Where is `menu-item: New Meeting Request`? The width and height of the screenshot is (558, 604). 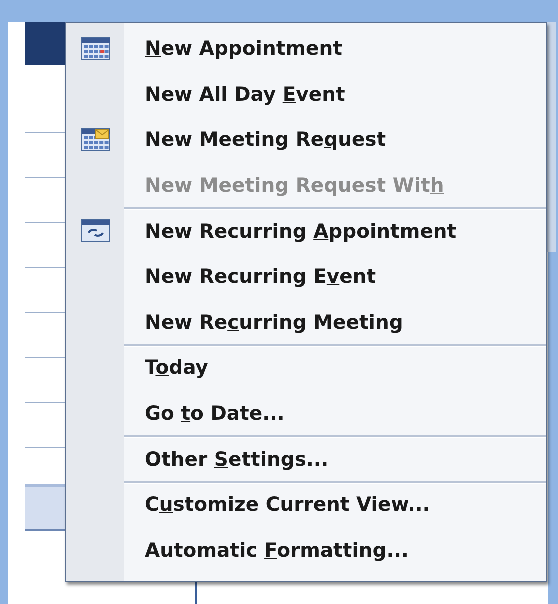 menu-item: New Meeting Request is located at coordinates (265, 140).